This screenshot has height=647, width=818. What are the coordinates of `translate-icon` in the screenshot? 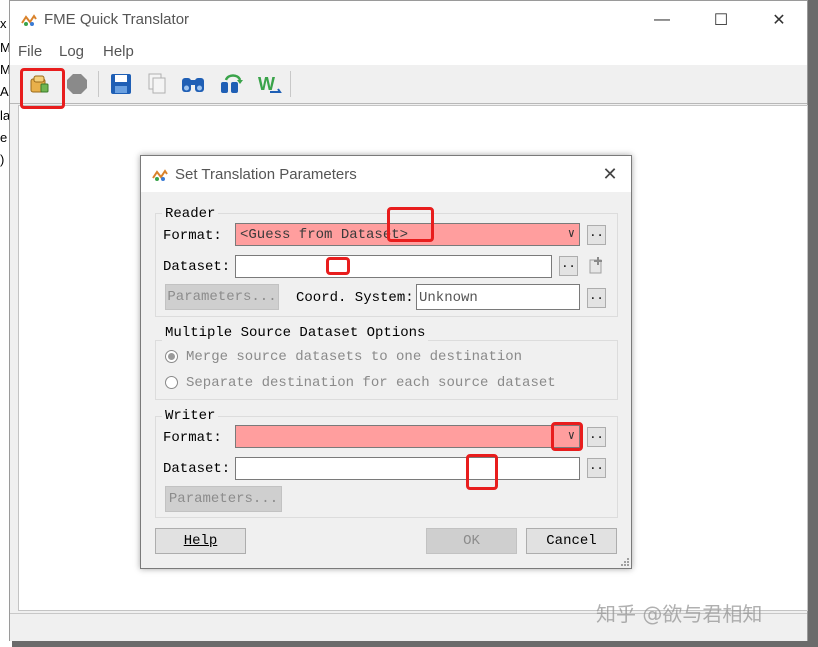 It's located at (39, 84).